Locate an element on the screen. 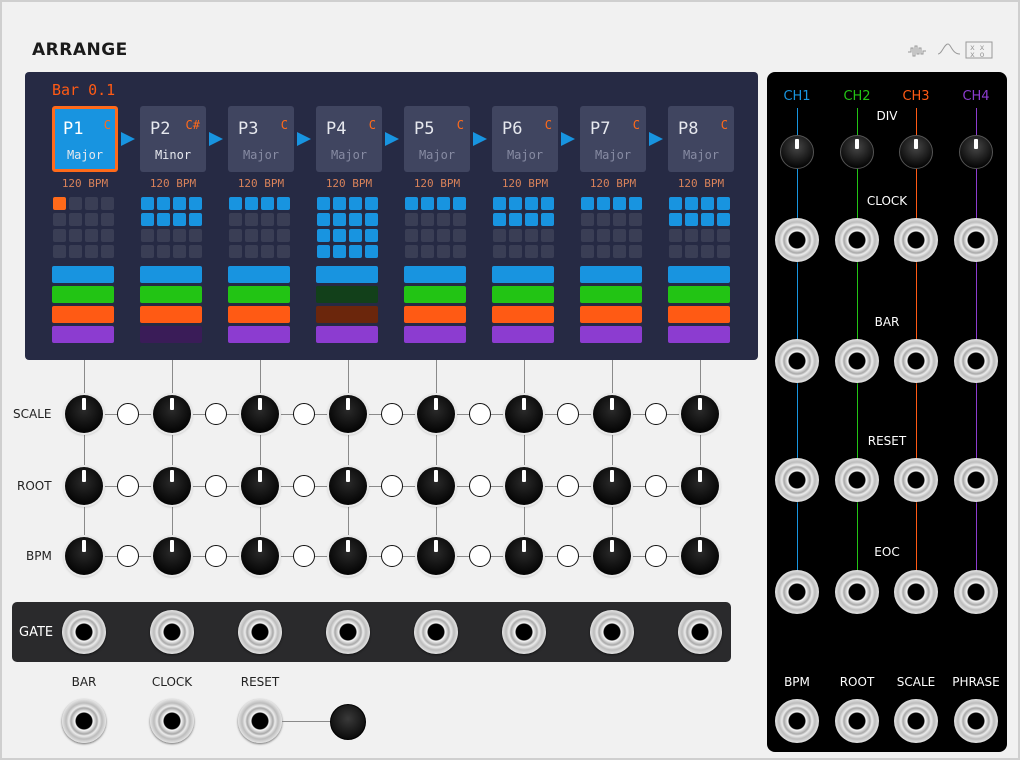  gate-output-jack-p8 is located at coordinates (700, 632).